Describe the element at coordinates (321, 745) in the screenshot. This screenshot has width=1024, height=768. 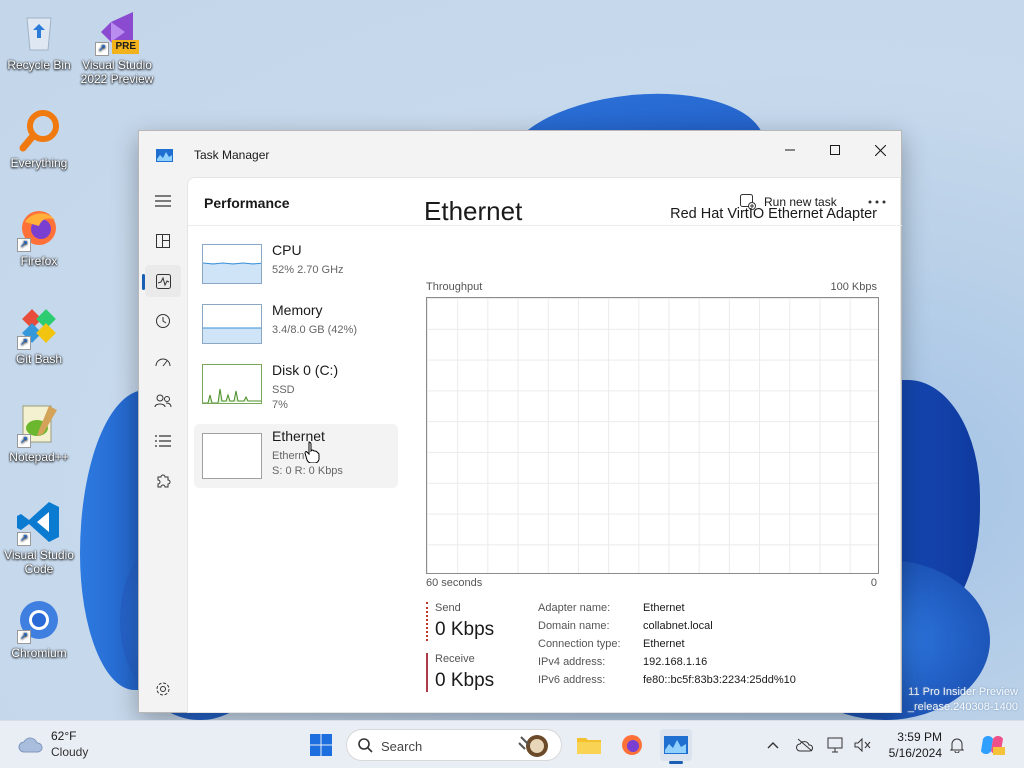
I see `start-button` at that location.